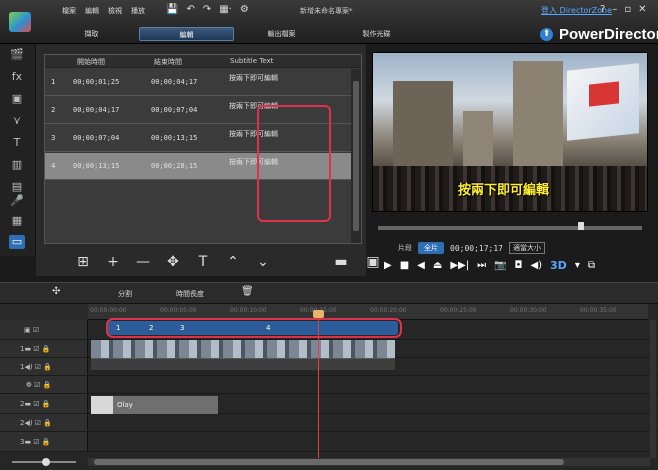  I want to click on media-room-icon: 🎬, so click(17, 55).